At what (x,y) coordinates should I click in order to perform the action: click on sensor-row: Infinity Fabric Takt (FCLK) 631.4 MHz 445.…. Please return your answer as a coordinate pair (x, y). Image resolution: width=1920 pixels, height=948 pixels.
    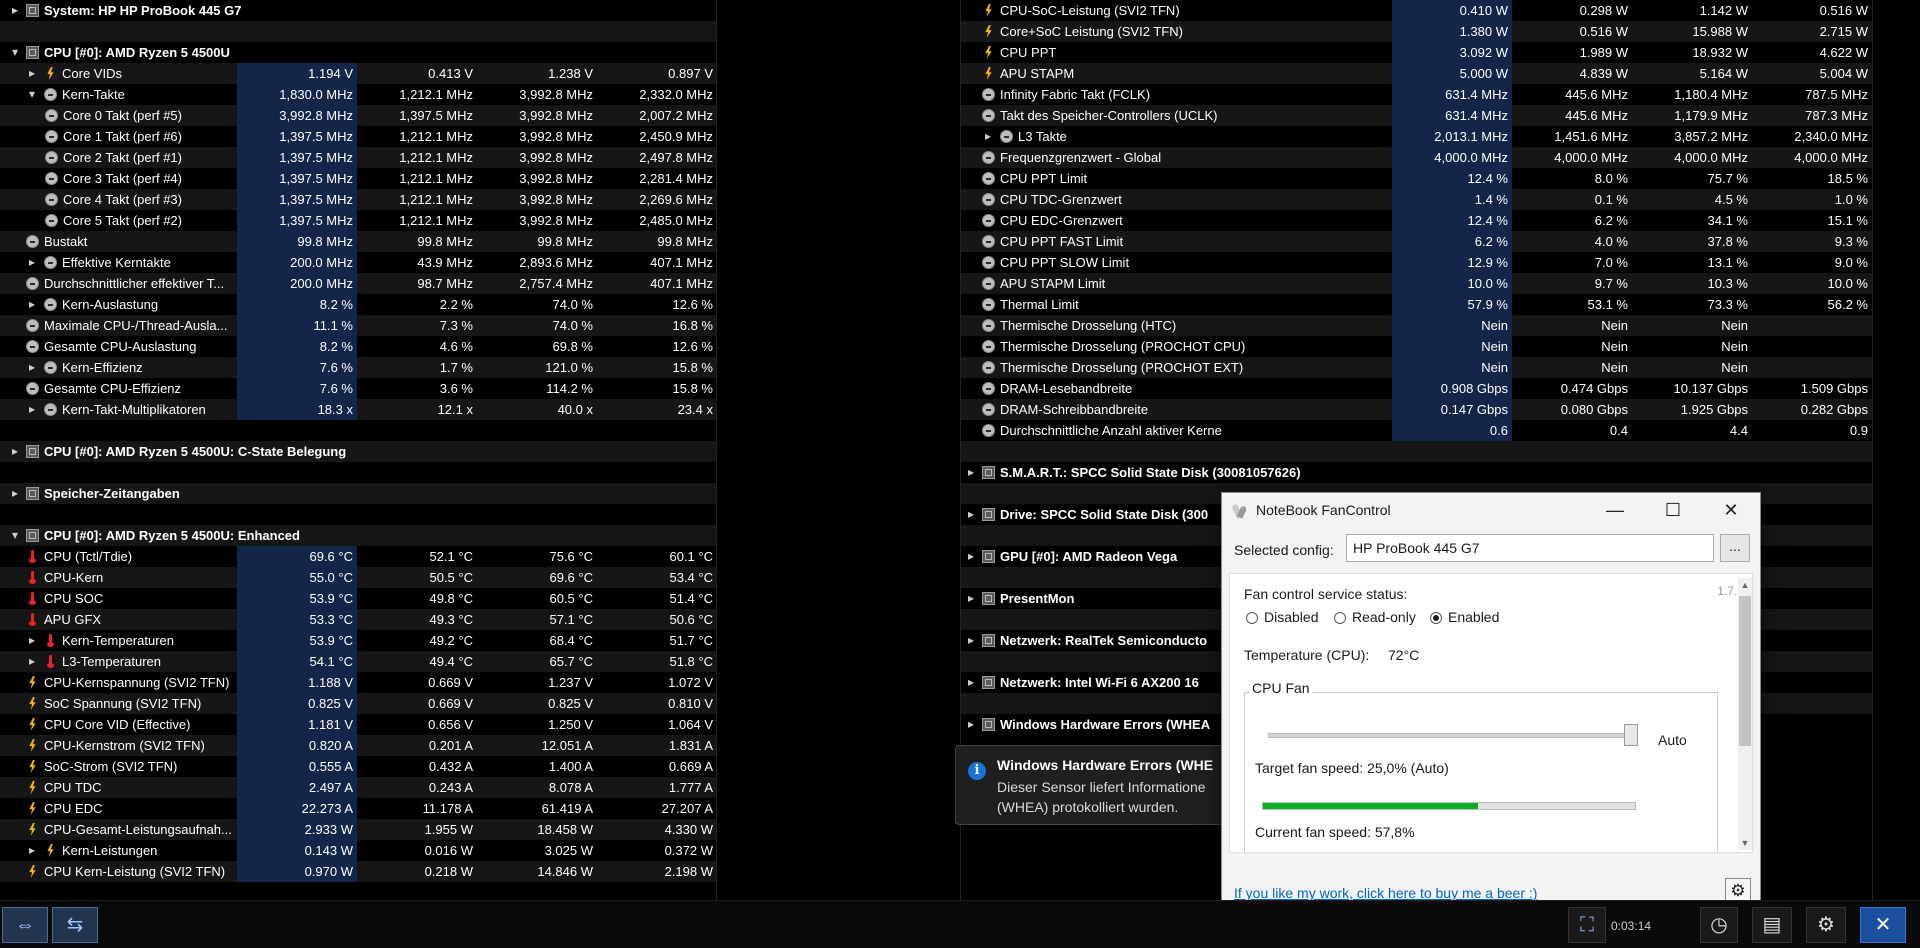
    Looking at the image, I should click on (1416, 94).